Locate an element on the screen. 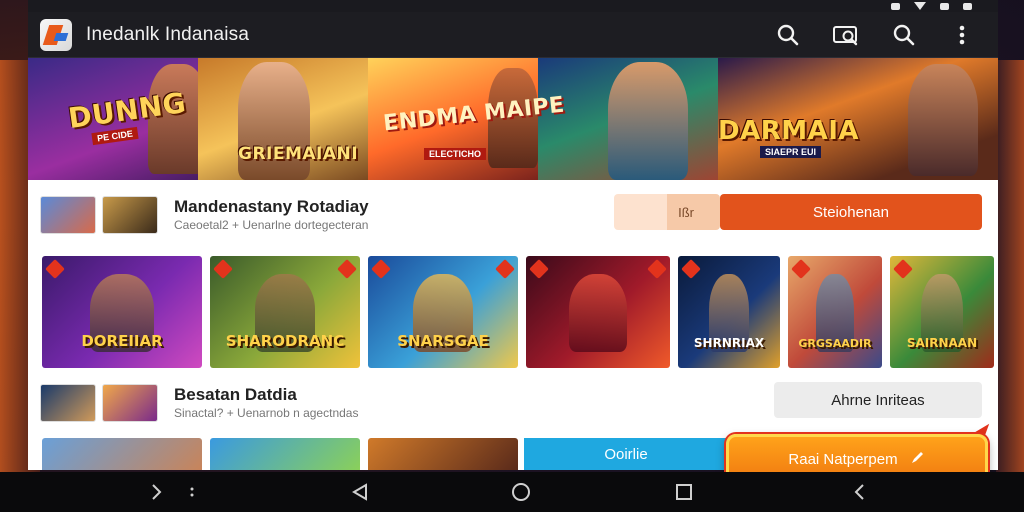 The width and height of the screenshot is (1024, 512). row2-title: Besatan Datdia is located at coordinates (235, 394).